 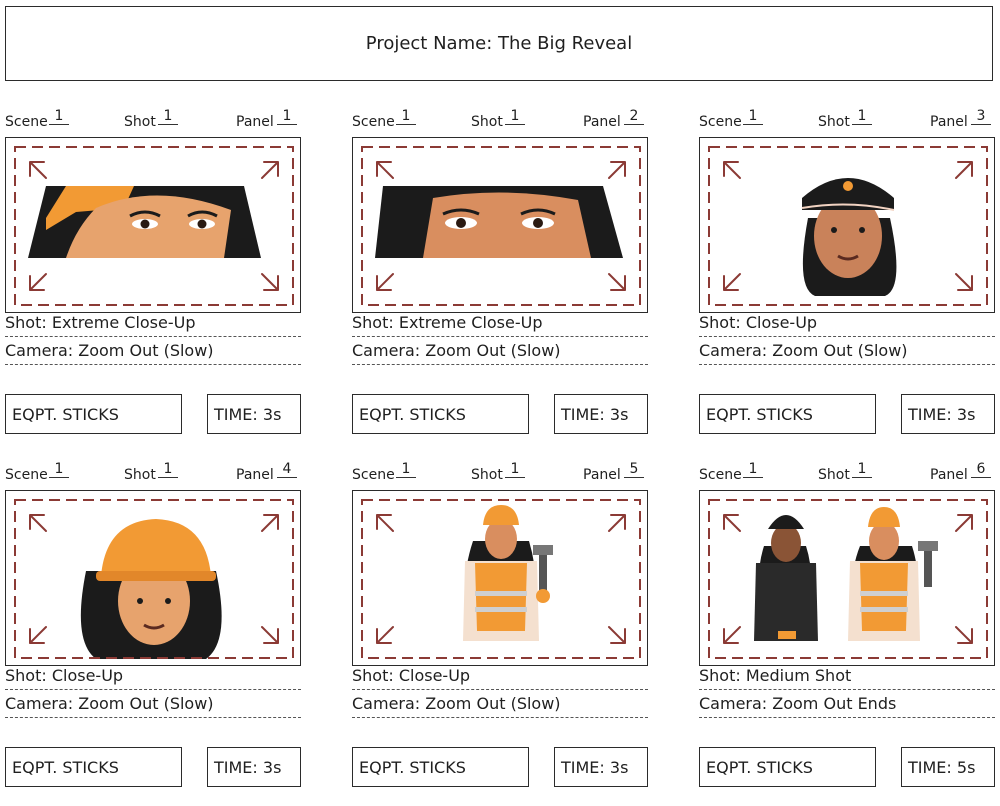 I want to click on panel-number: 4, so click(x=287, y=469).